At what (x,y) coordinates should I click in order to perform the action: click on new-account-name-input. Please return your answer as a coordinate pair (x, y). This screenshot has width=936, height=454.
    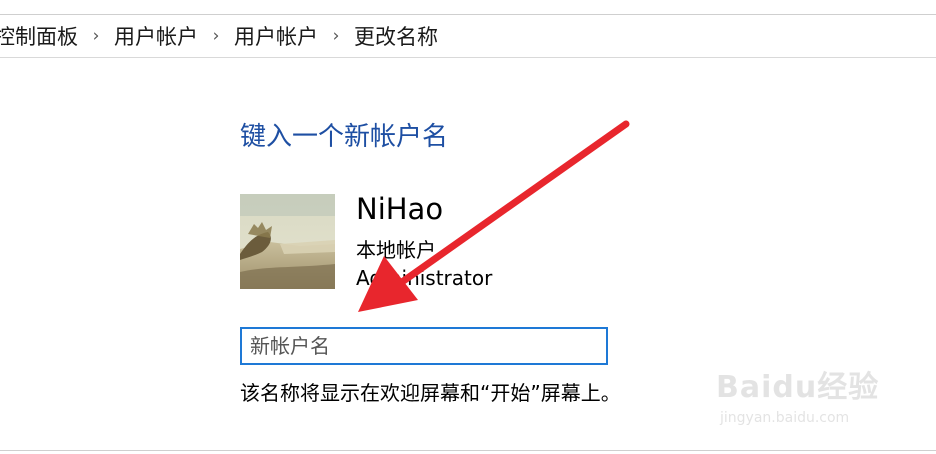
    Looking at the image, I should click on (424, 346).